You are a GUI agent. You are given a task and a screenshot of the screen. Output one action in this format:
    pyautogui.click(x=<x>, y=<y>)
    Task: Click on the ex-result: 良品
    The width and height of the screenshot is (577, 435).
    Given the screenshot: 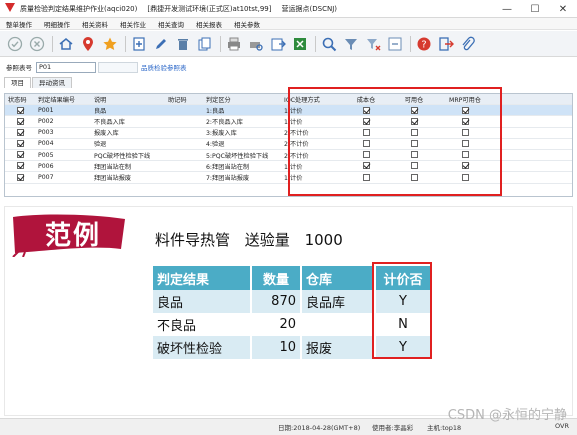 What is the action you would take?
    pyautogui.click(x=202, y=301)
    